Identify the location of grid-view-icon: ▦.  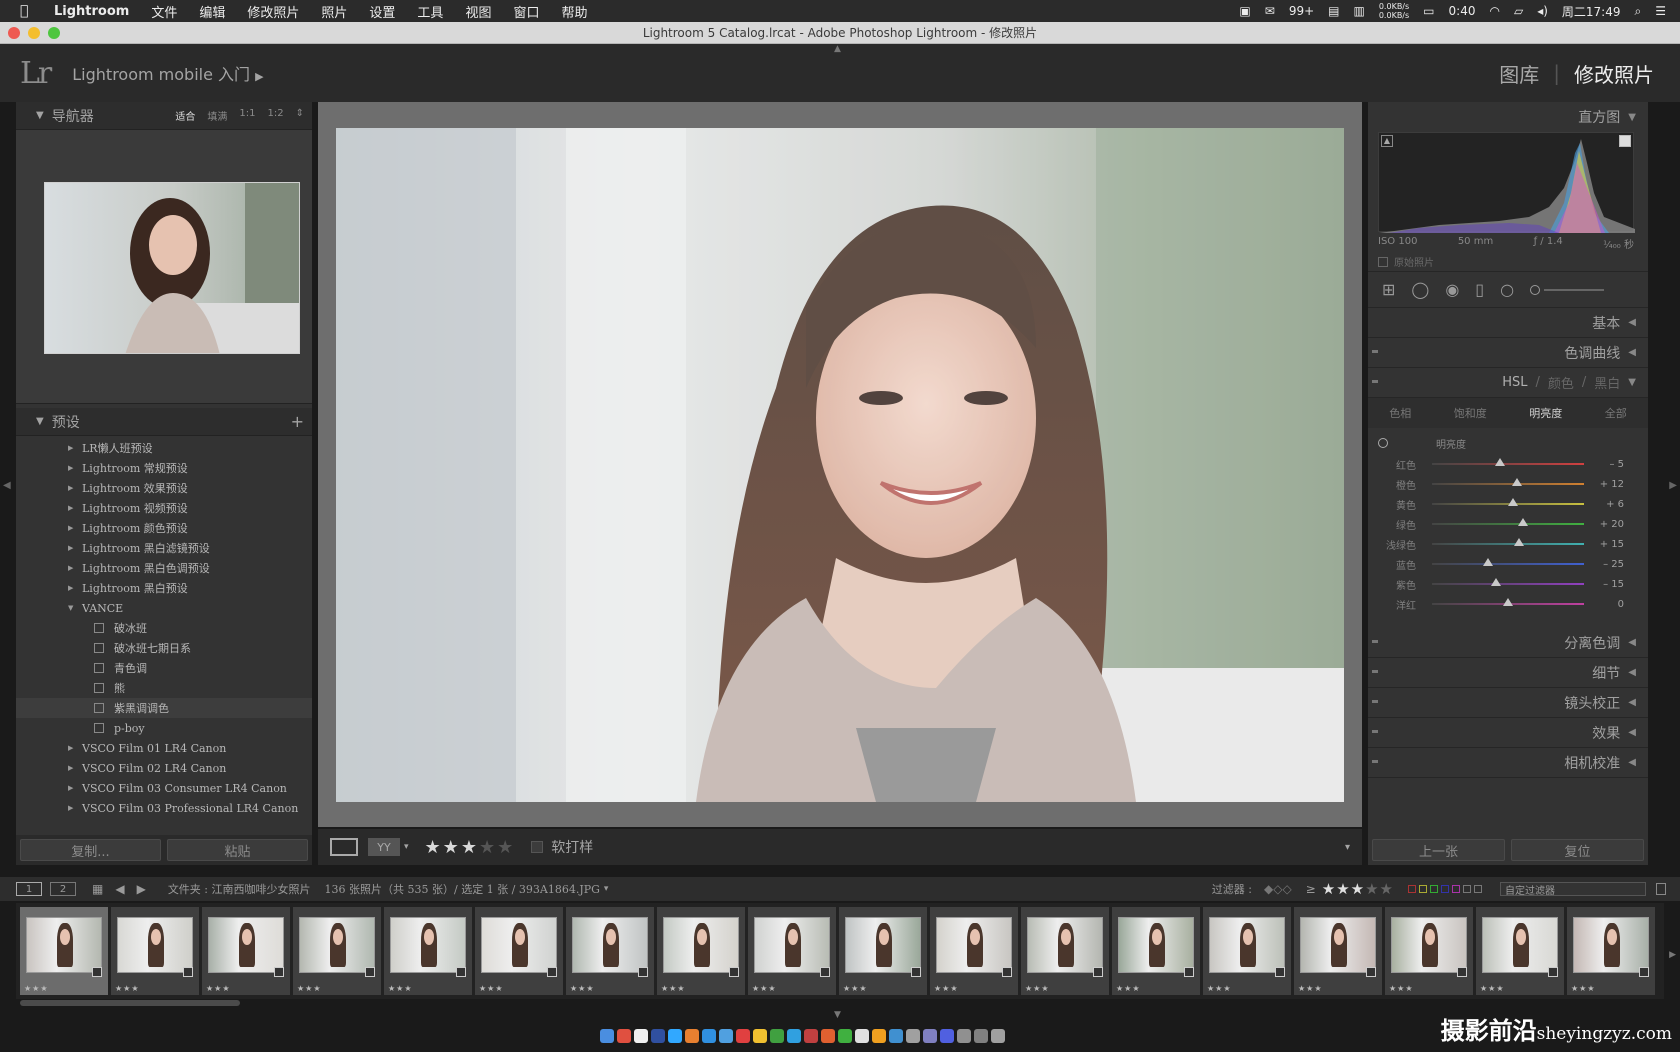
(97, 889).